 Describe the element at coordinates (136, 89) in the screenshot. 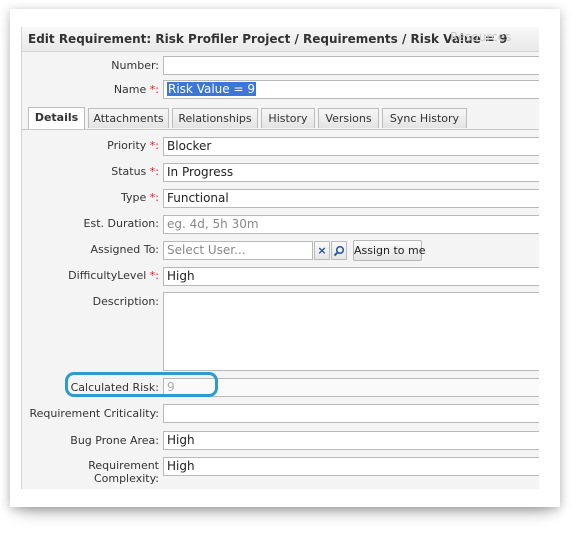

I see `name-label: Name *:` at that location.